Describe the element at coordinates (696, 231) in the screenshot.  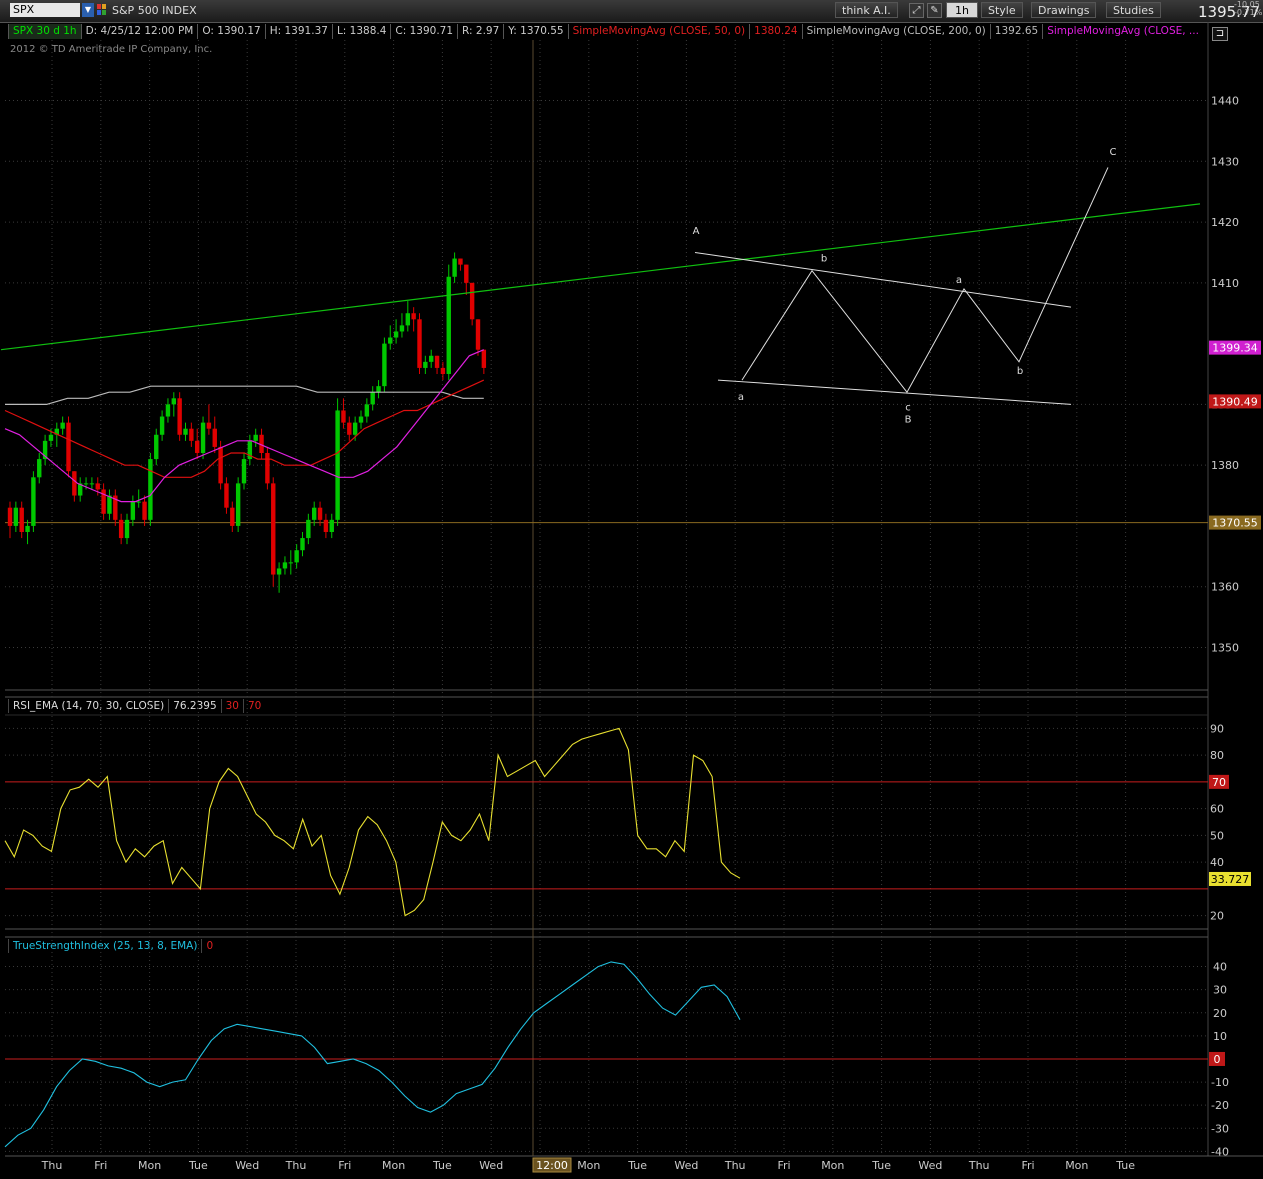
I see `wave-label-A: A` at that location.